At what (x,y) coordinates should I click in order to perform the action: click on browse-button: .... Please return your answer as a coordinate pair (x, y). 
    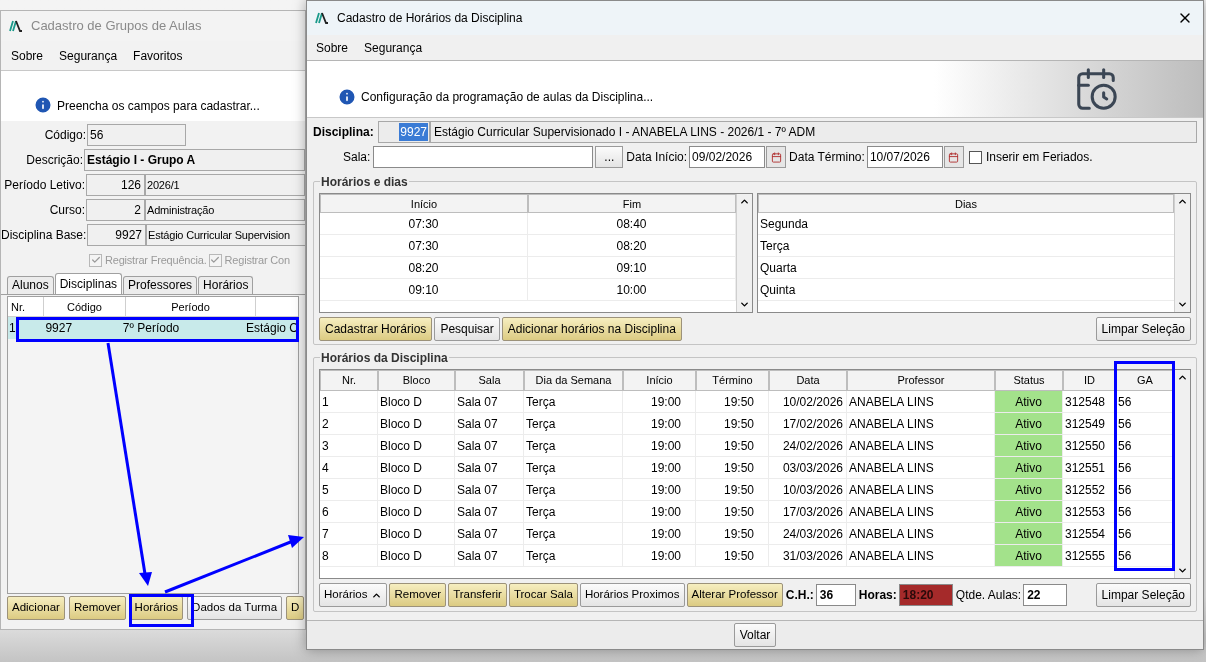
    Looking at the image, I should click on (609, 157).